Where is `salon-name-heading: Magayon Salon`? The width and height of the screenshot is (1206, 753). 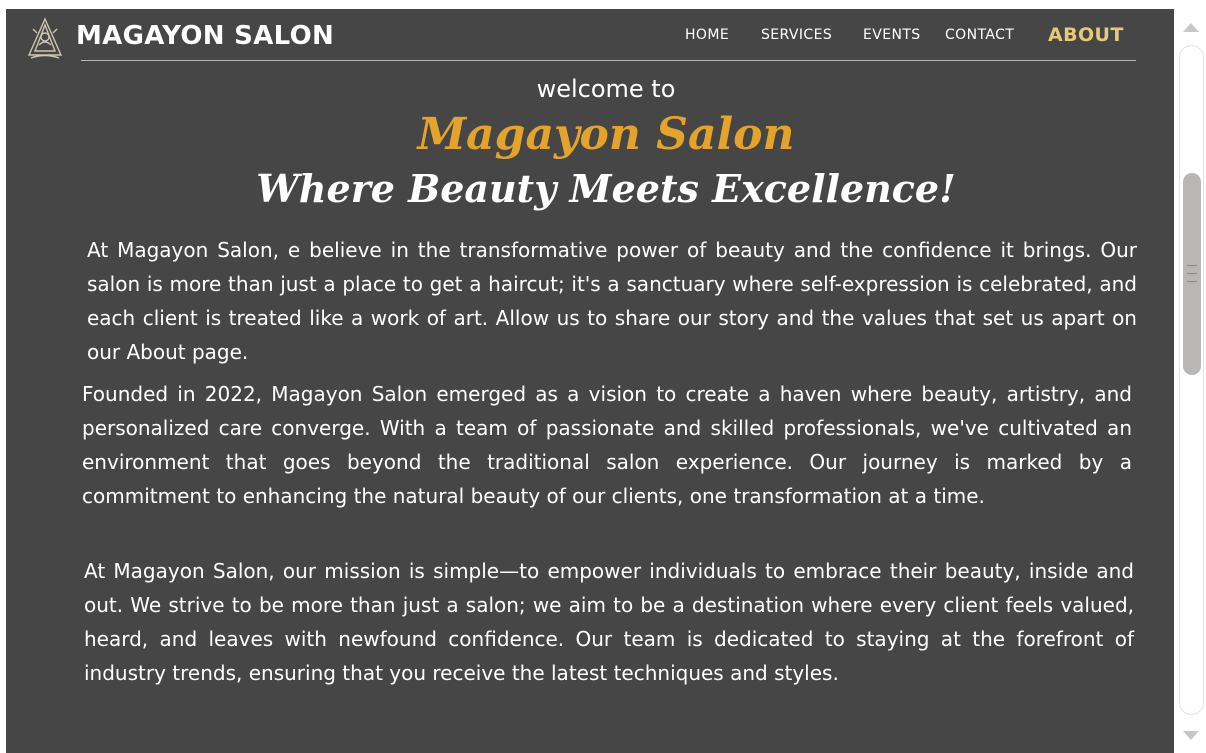 salon-name-heading: Magayon Salon is located at coordinates (606, 134).